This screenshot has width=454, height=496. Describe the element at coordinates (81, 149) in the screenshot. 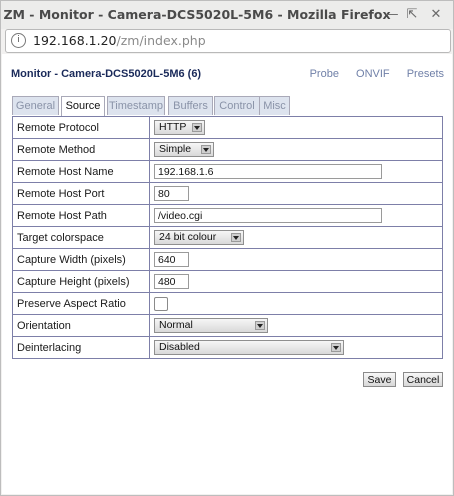

I see `remote-method-label: Remote Method` at that location.